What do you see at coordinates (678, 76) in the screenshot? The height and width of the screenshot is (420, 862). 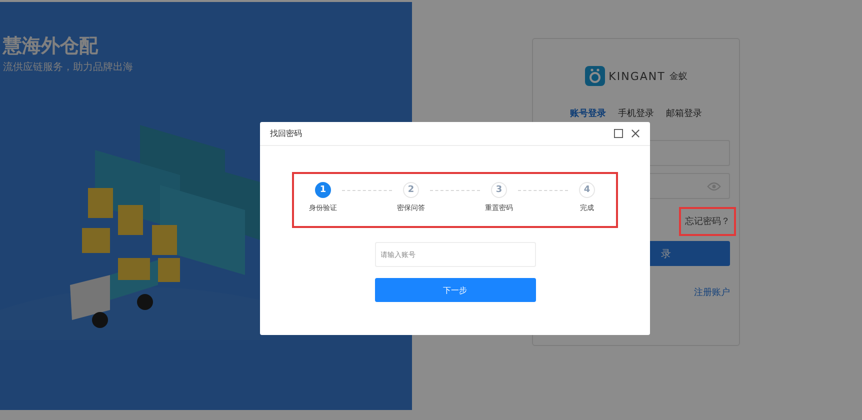 I see `brand-name: 金蚁` at bounding box center [678, 76].